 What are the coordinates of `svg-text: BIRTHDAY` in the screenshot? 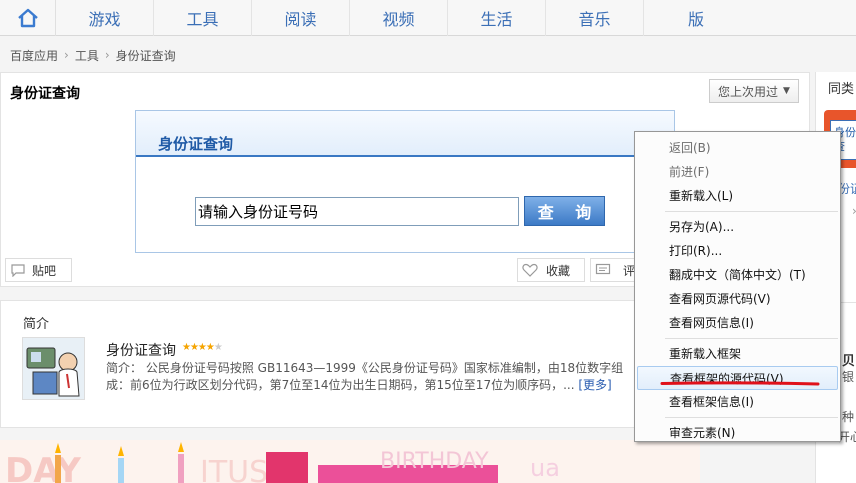 It's located at (434, 461).